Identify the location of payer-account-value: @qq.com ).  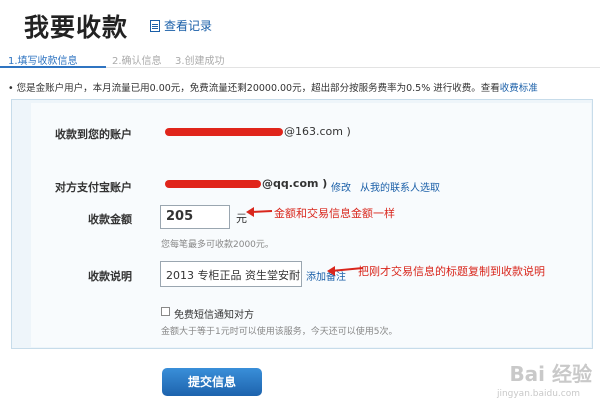
(295, 183).